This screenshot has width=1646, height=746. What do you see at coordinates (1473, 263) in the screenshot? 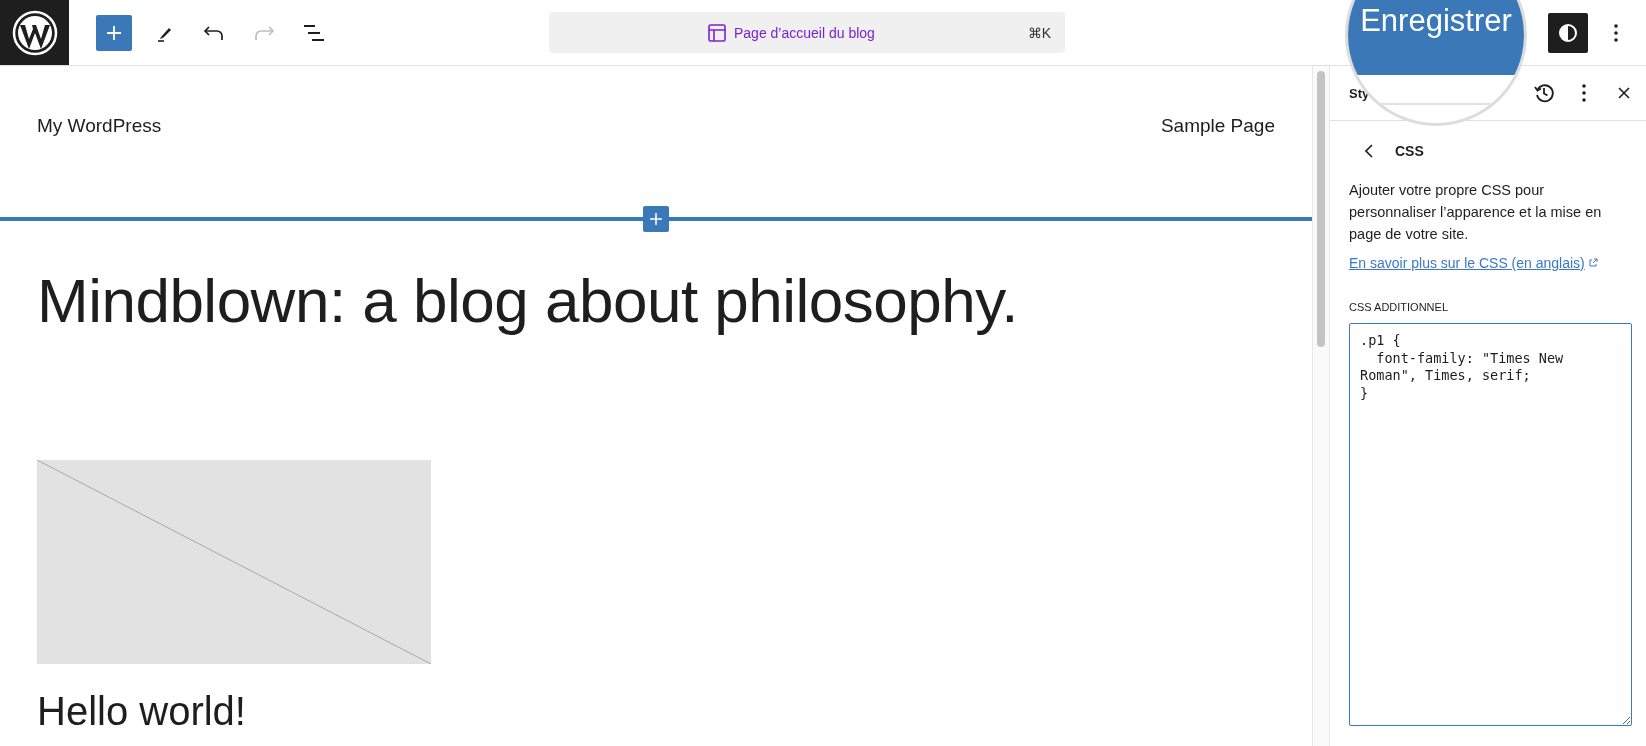
I see `learn-more-link: En savoir plus sur le CSS (en anglais)` at bounding box center [1473, 263].